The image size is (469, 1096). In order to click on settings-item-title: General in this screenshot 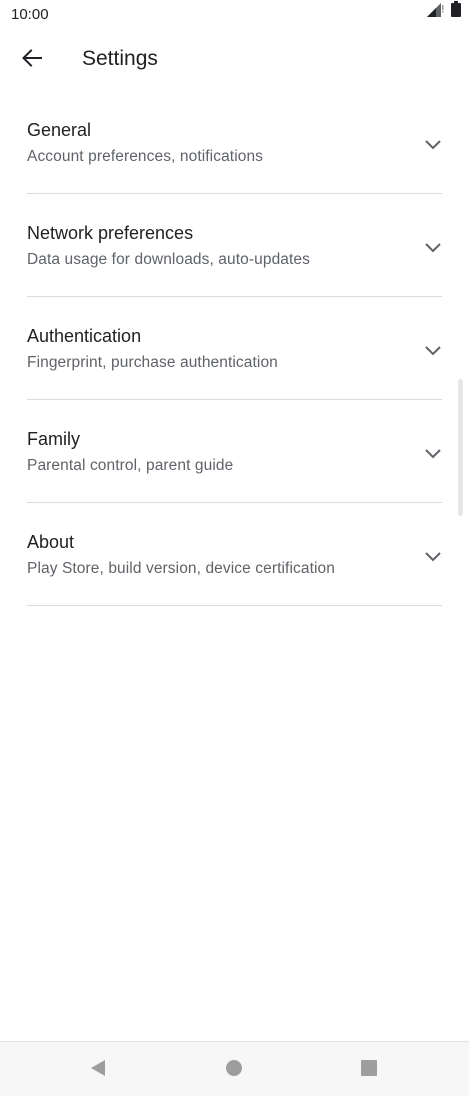, I will do `click(59, 130)`.